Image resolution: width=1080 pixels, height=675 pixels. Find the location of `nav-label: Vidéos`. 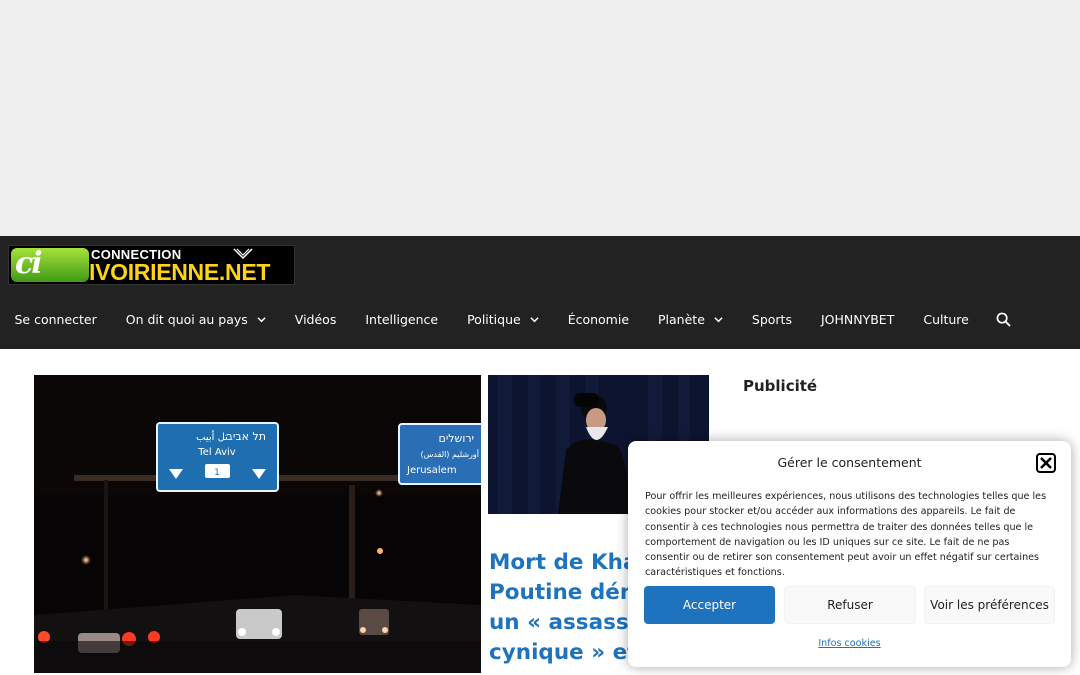

nav-label: Vidéos is located at coordinates (315, 319).